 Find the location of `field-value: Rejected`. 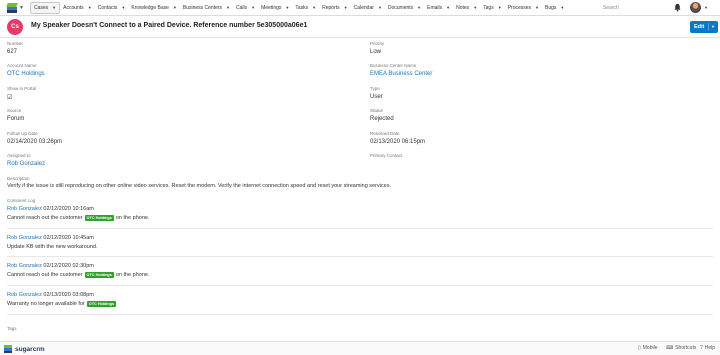

field-value: Rejected is located at coordinates (382, 119).